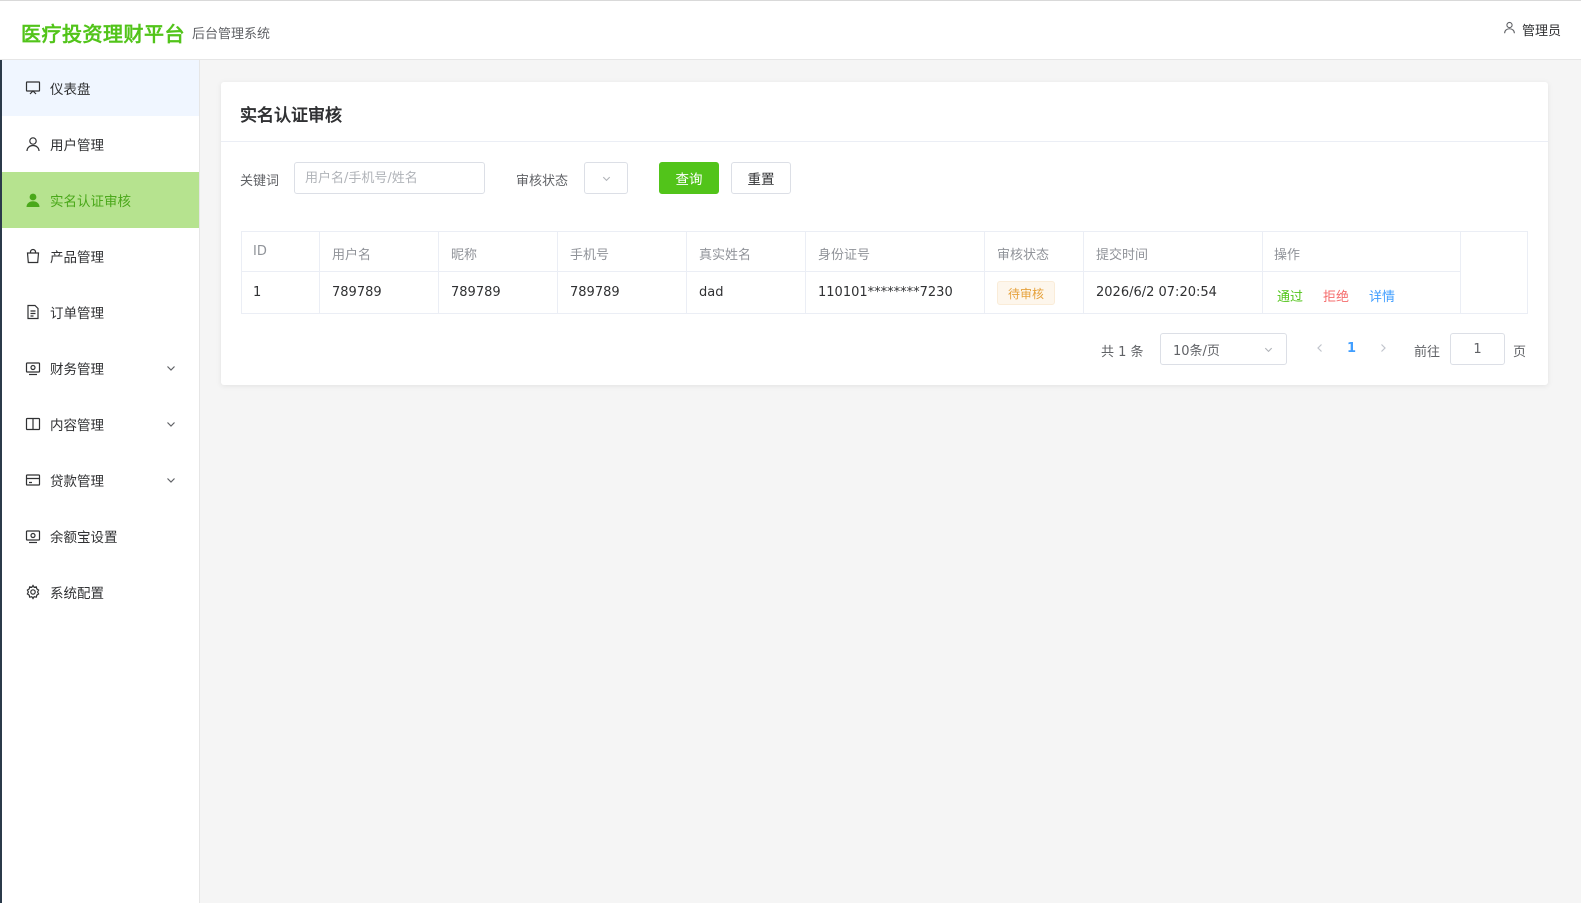 This screenshot has height=903, width=1581. I want to click on cell-phone: 789789, so click(595, 292).